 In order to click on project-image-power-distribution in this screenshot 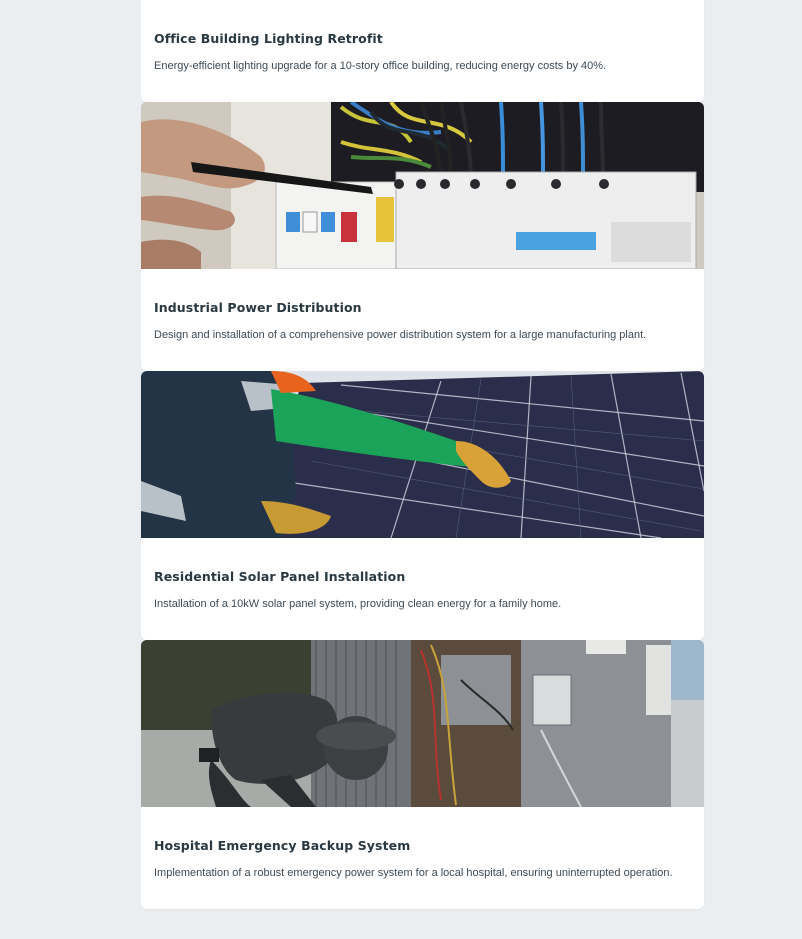, I will do `click(422, 185)`.